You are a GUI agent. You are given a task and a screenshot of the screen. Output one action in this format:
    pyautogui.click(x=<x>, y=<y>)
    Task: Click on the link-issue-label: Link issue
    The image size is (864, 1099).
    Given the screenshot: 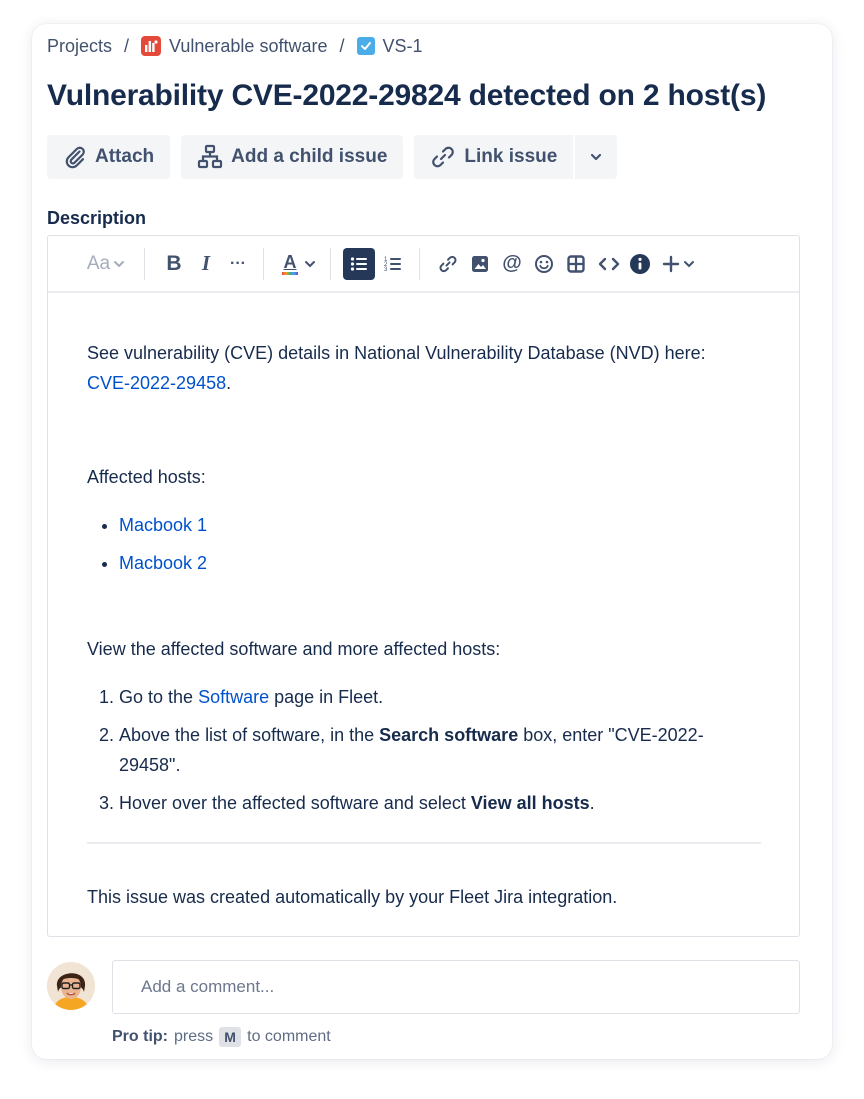 What is the action you would take?
    pyautogui.click(x=511, y=156)
    